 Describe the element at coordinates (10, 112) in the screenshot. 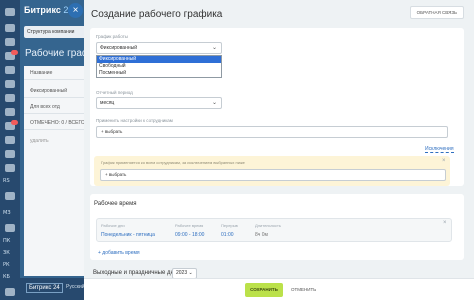

I see `groups-icon` at that location.